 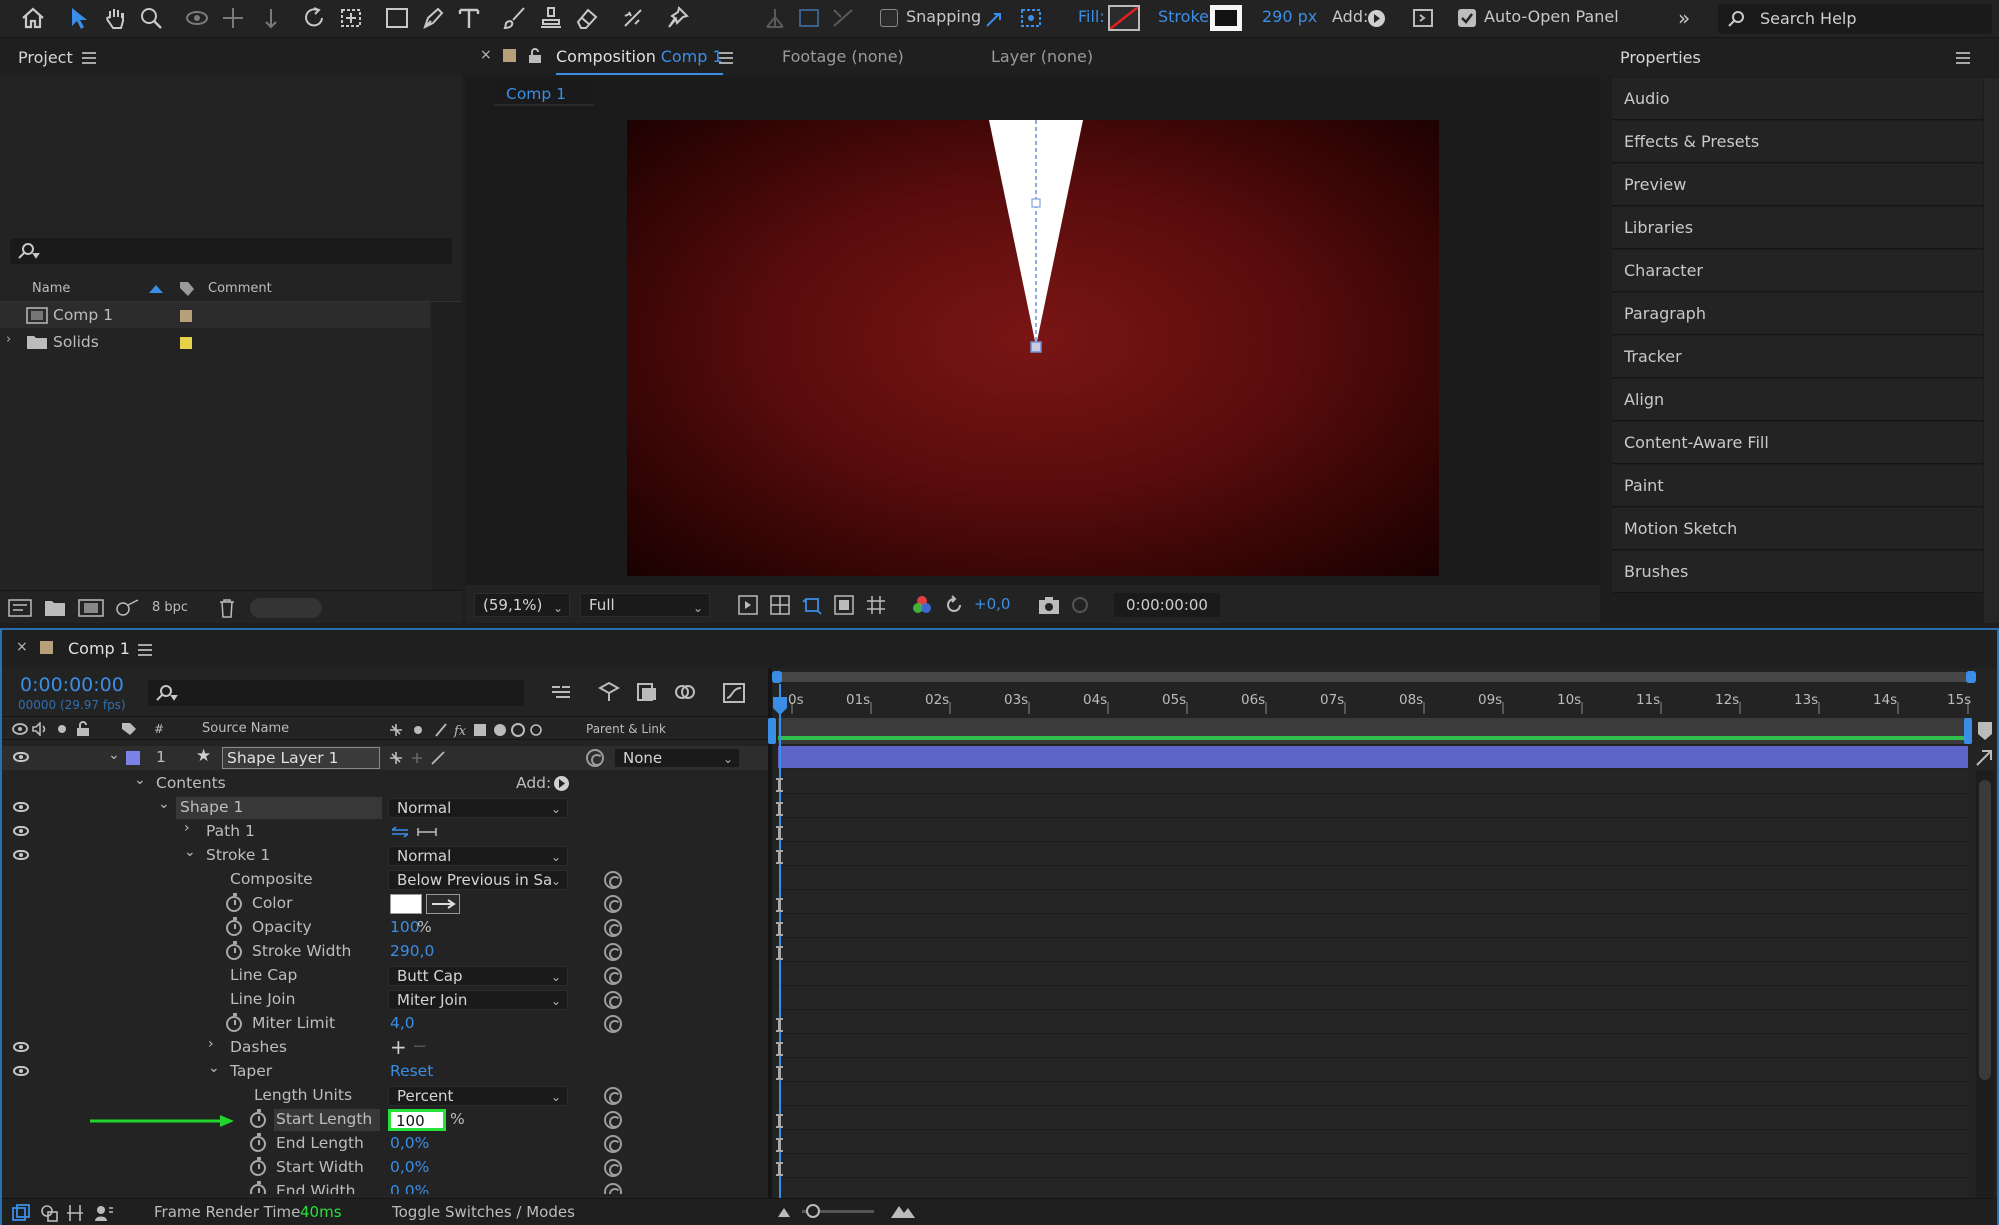 What do you see at coordinates (301, 758) in the screenshot?
I see `layer-name-field: Shape Layer 1` at bounding box center [301, 758].